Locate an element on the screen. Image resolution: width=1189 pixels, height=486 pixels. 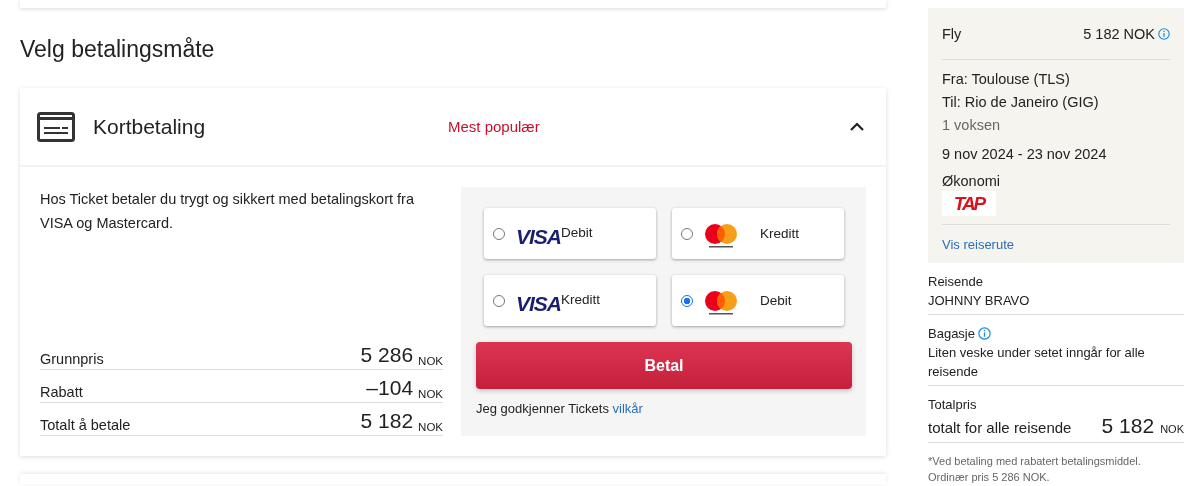
card-option: Kreditt is located at coordinates (758, 233).